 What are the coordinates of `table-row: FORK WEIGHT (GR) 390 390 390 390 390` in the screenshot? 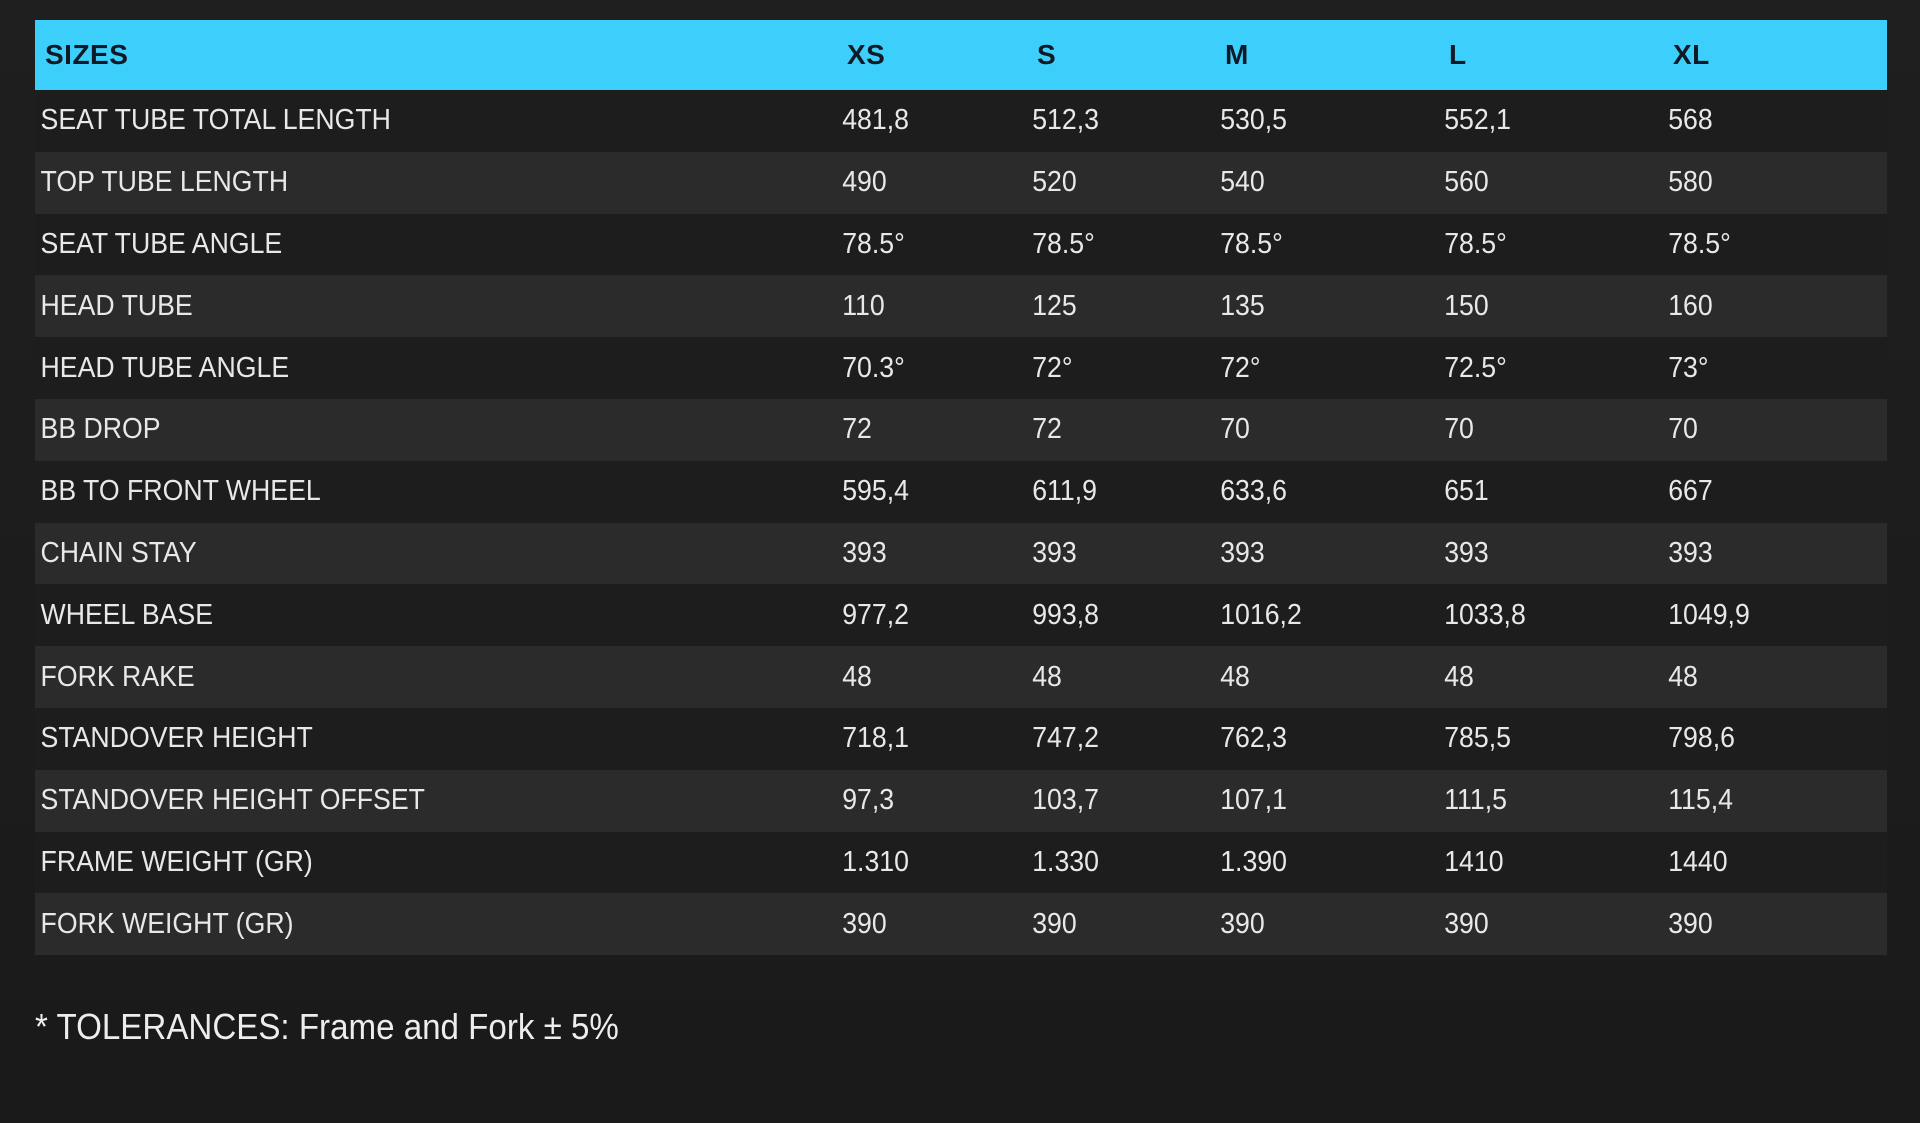 It's located at (961, 924).